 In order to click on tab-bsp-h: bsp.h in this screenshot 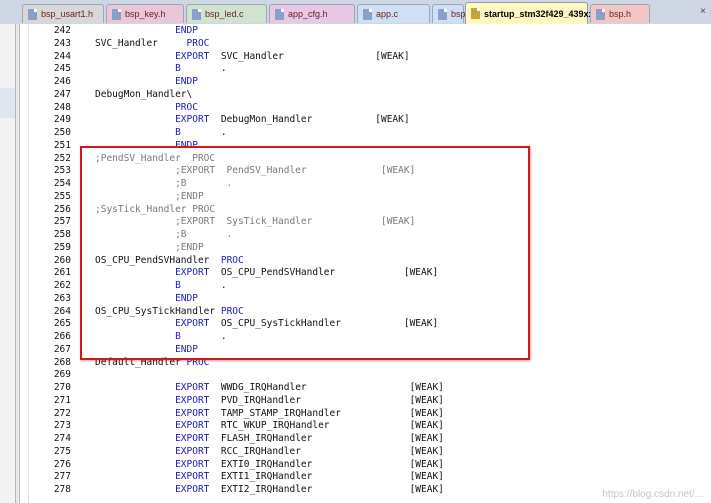, I will do `click(620, 13)`.